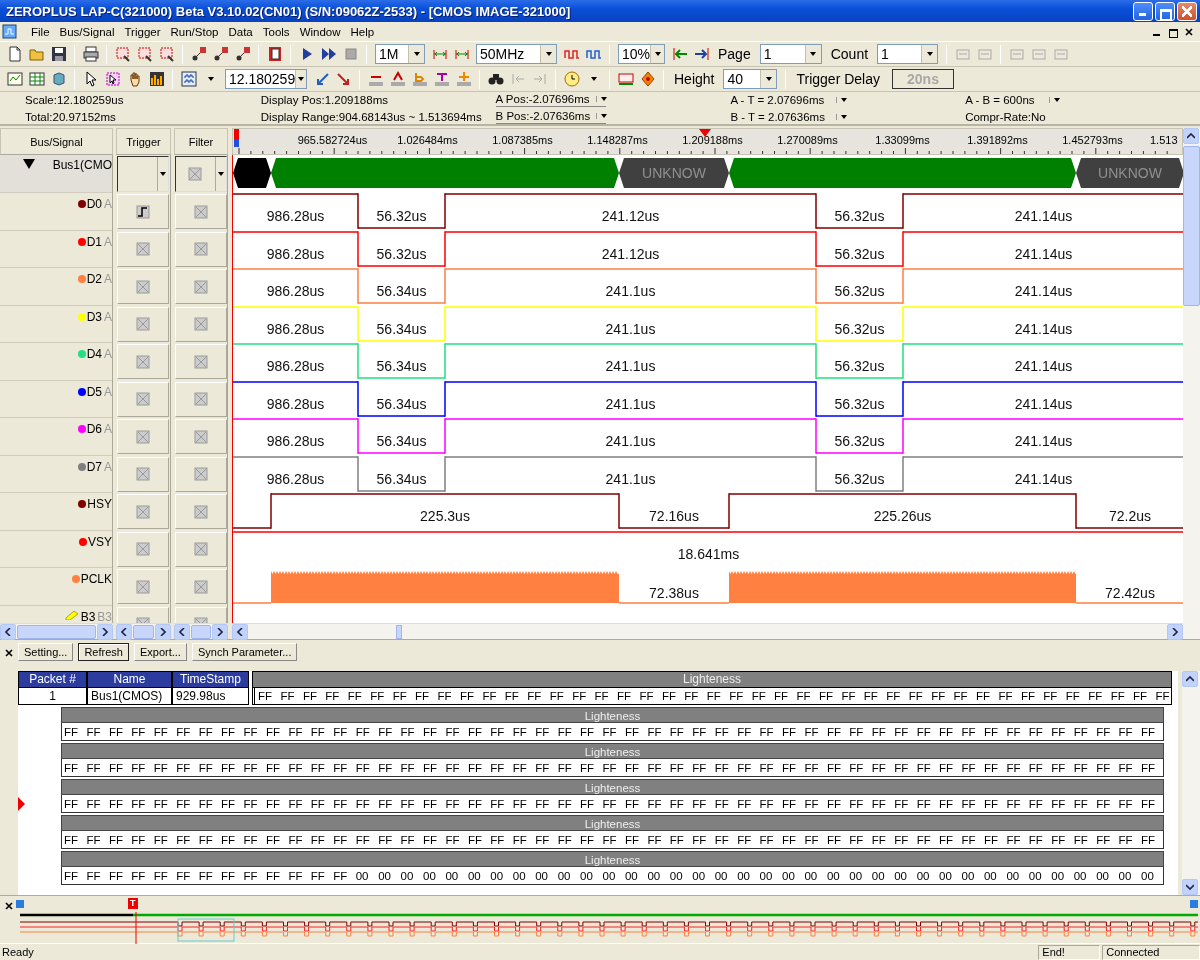 This screenshot has width=1200, height=960. I want to click on menu-item: Tools, so click(276, 31).